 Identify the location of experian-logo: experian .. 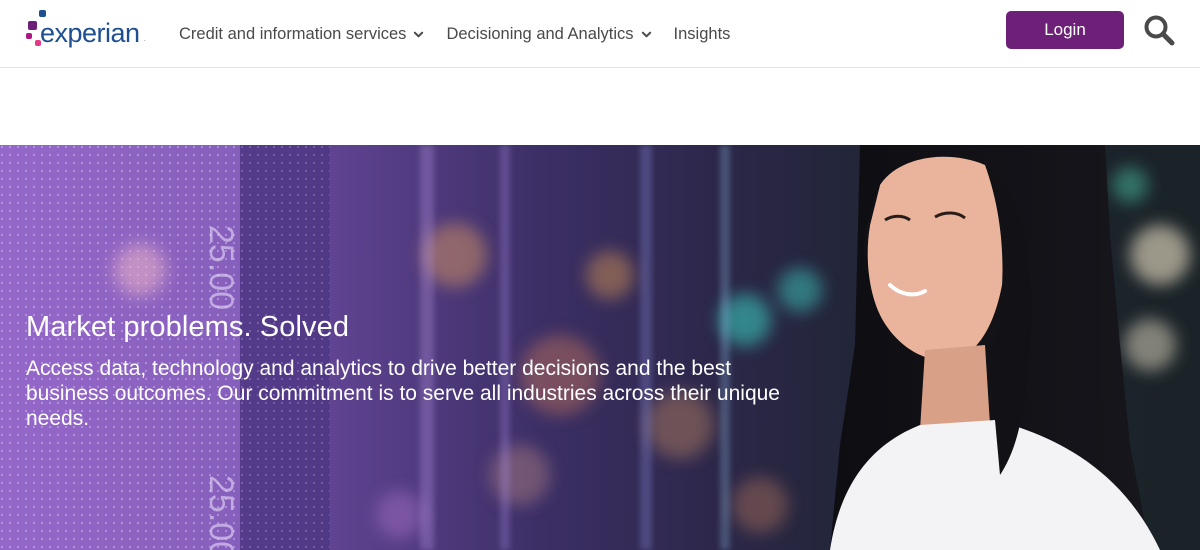
(88, 31).